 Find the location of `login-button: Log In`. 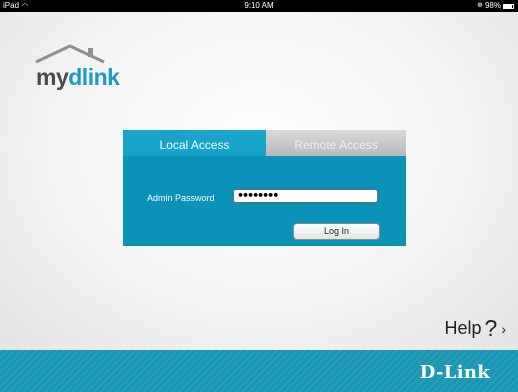

login-button: Log In is located at coordinates (336, 231).